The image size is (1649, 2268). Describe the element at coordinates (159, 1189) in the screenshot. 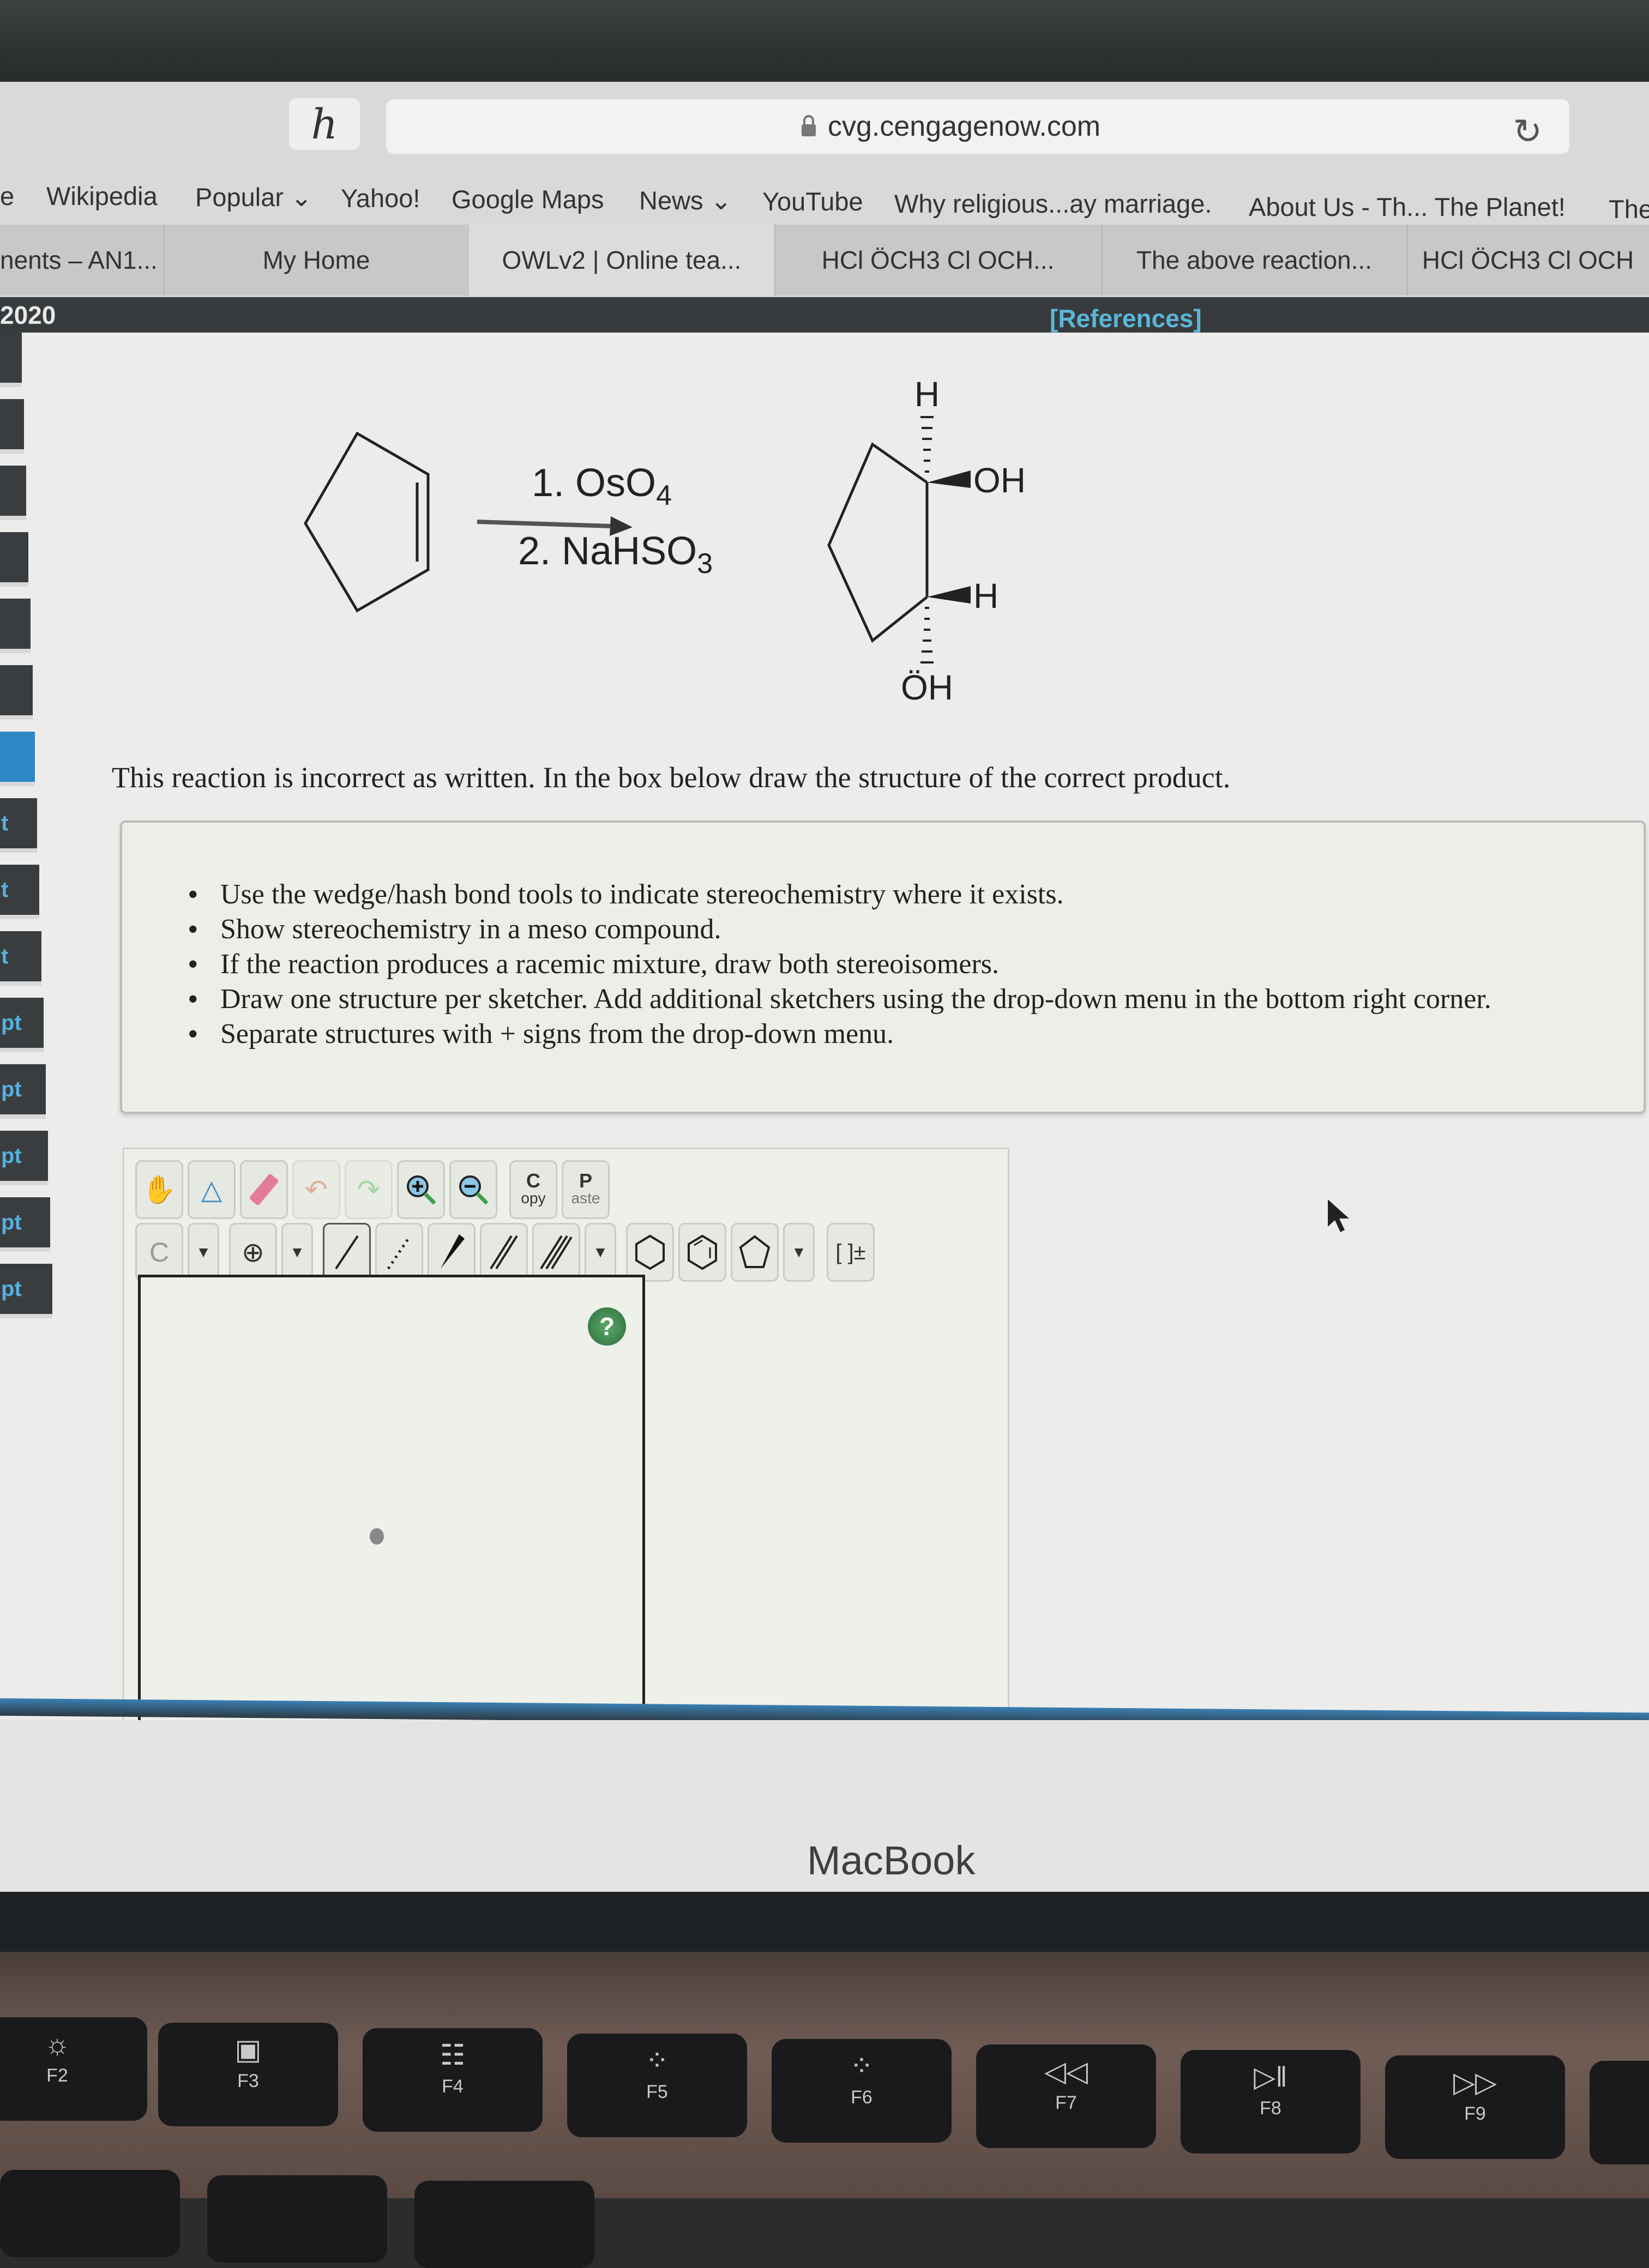

I see `pan-tool-button: ✋` at that location.